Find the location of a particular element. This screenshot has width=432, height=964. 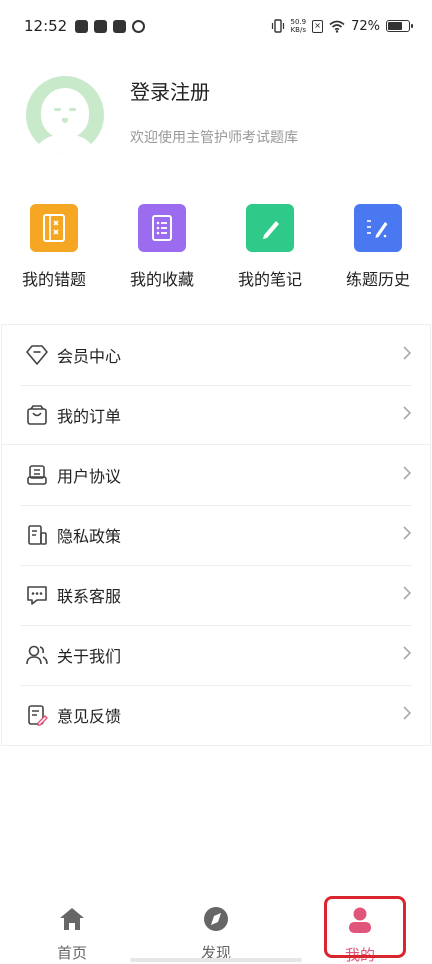

tab-label: 我的 is located at coordinates (359, 955).